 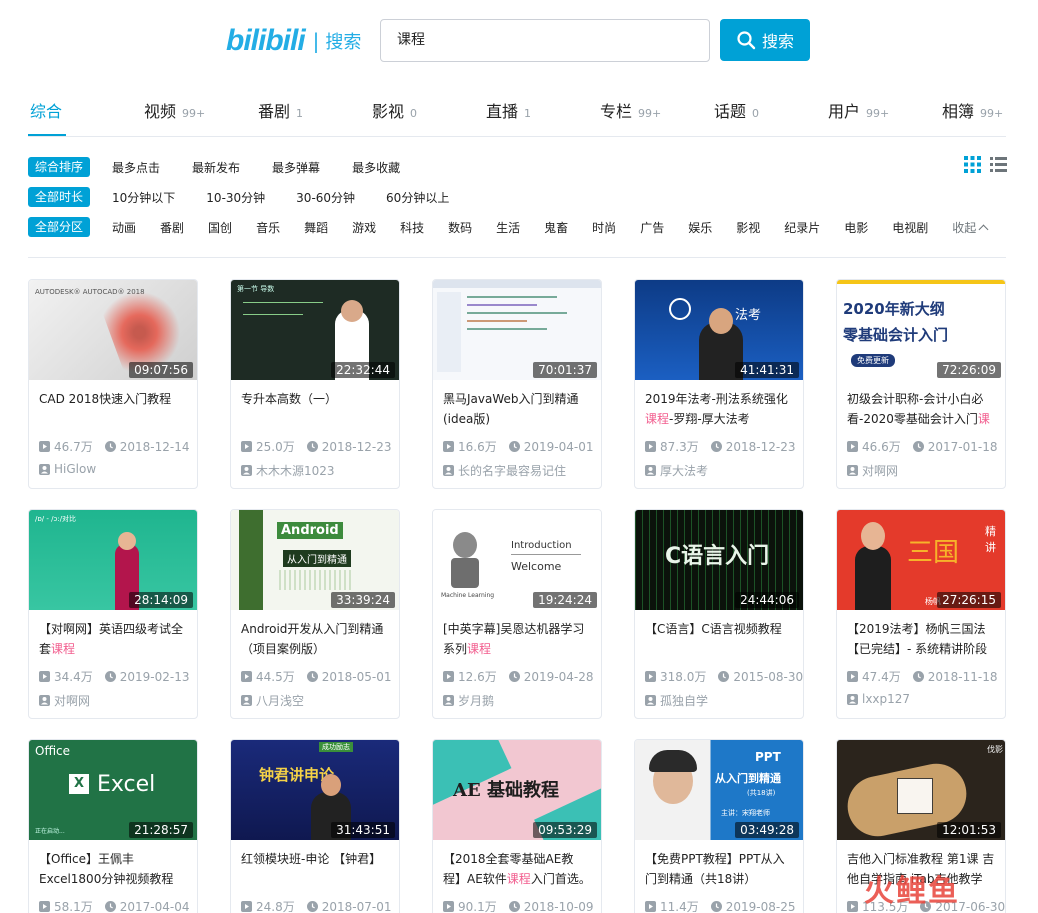 I want to click on duration-option: 10分钟以下, so click(x=143, y=197).